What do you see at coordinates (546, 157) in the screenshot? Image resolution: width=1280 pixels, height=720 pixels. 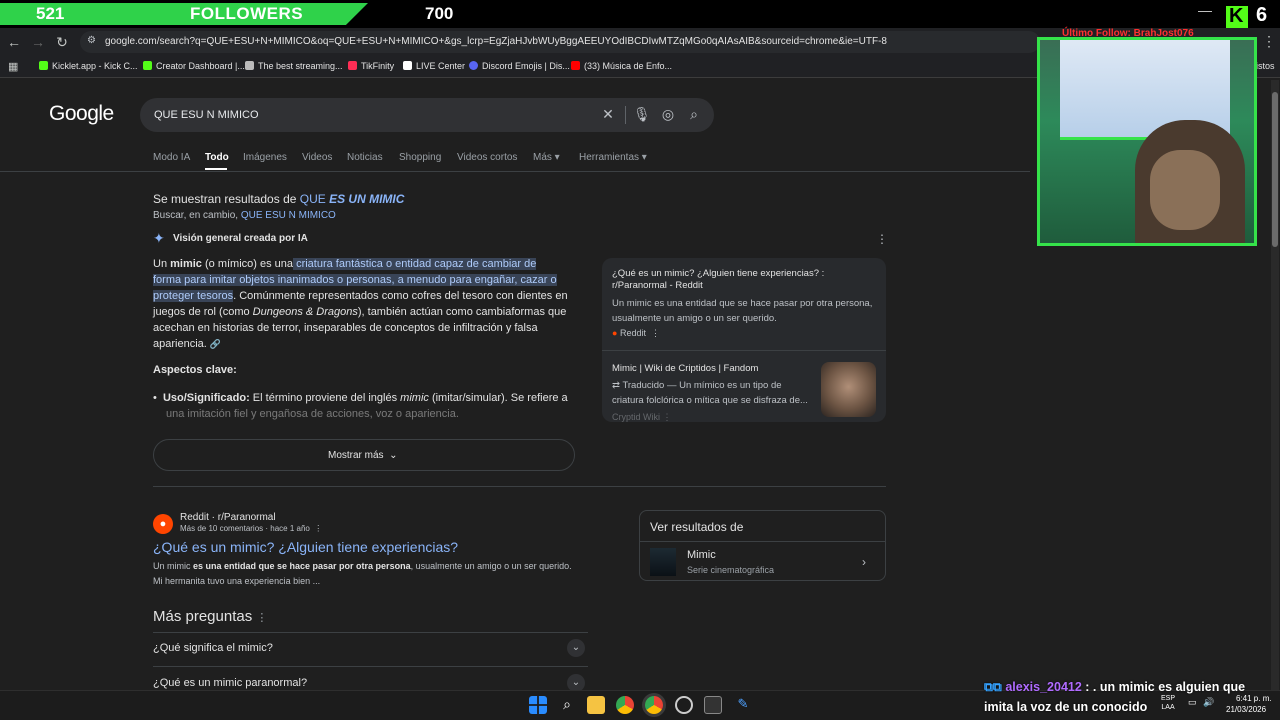 I see `tab-mas: Más ▾` at bounding box center [546, 157].